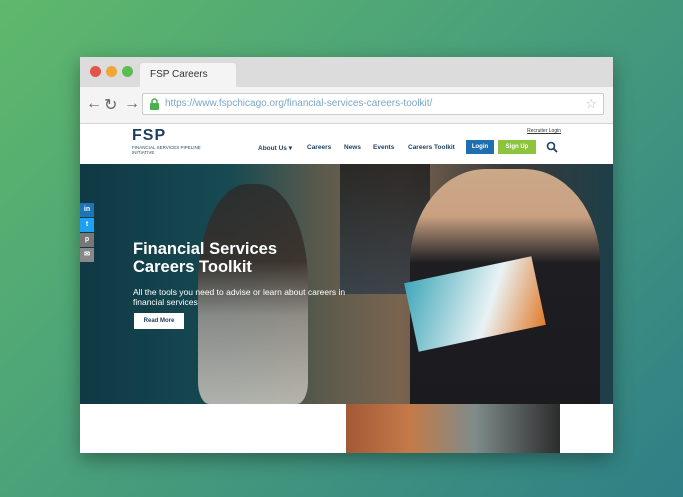 The width and height of the screenshot is (683, 497). I want to click on hero-title-line2: Careers Toolkit, so click(192, 267).